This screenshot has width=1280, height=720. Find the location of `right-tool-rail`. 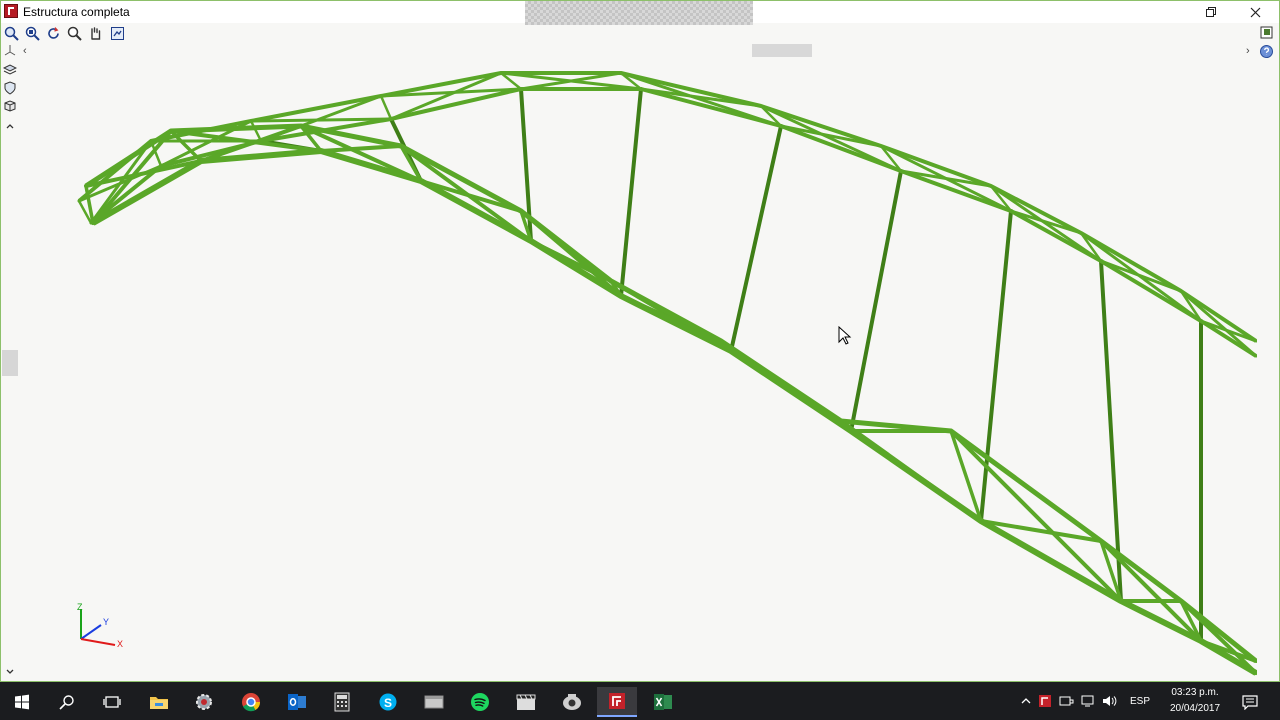

right-tool-rail is located at coordinates (1268, 43).